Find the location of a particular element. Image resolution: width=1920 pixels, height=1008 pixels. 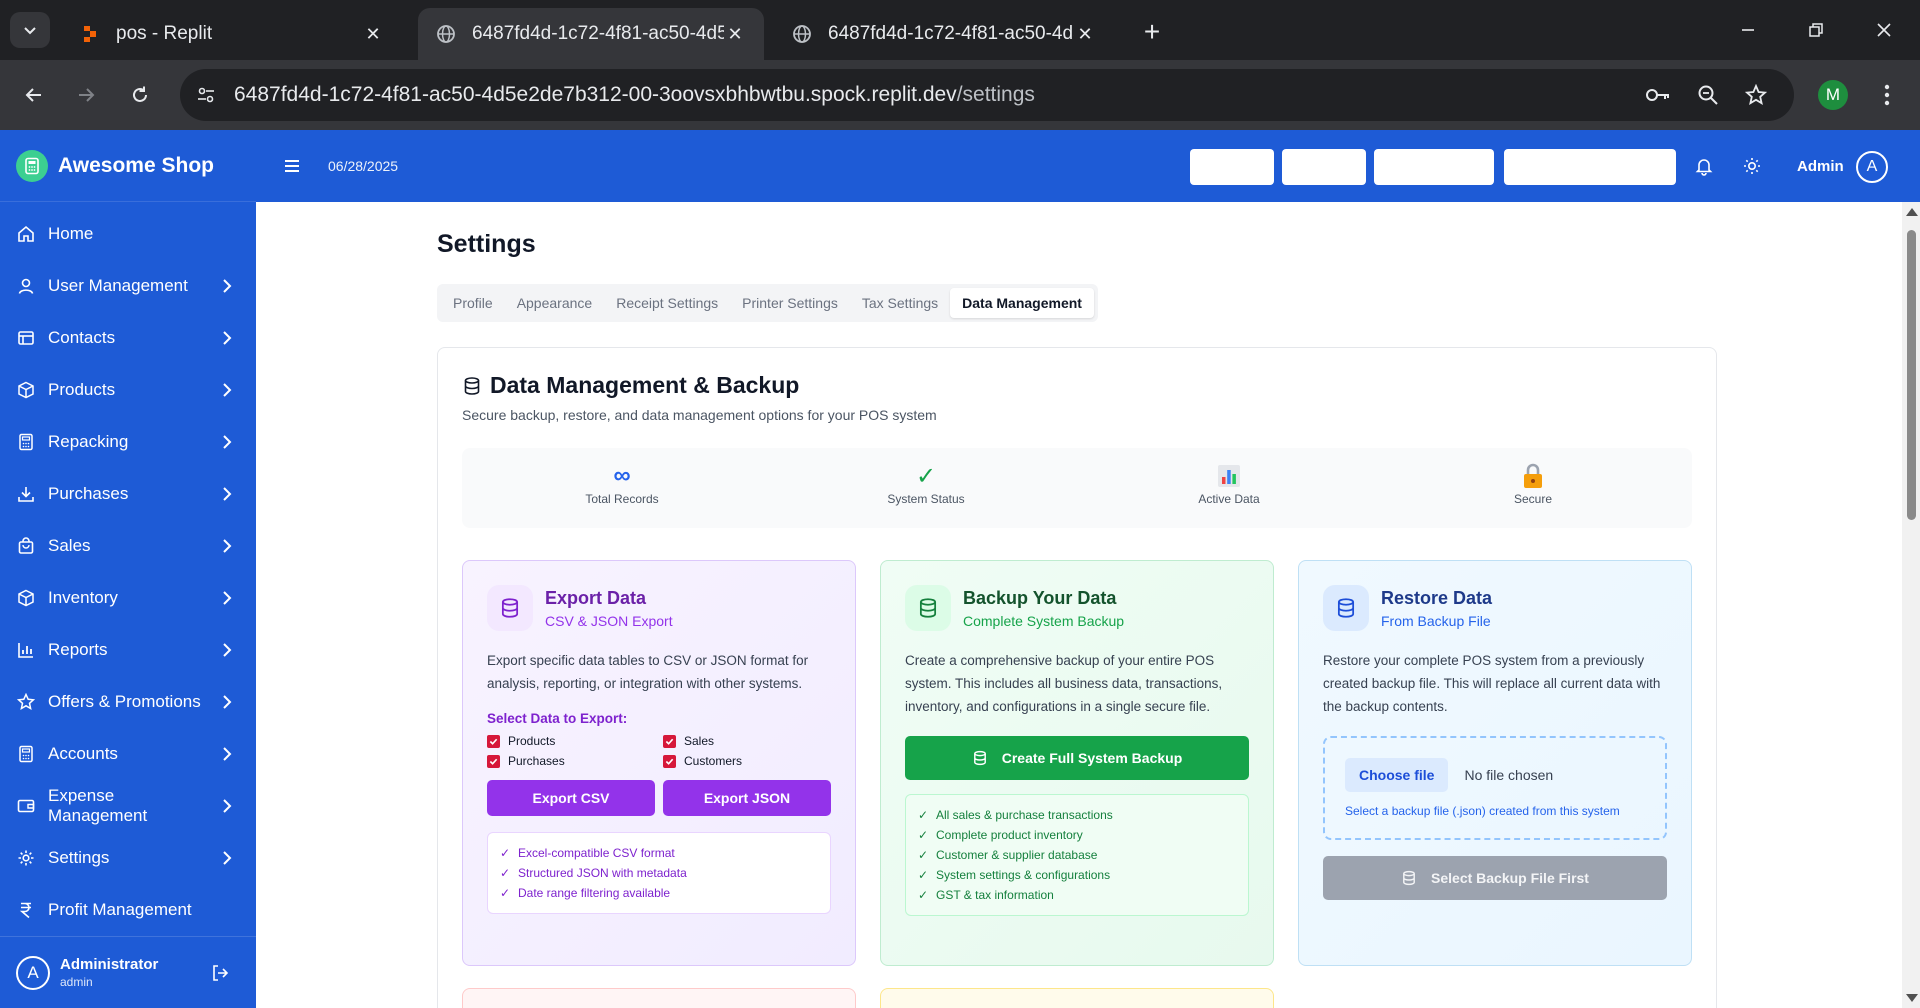

export-options: Products Sales Purchases Customers is located at coordinates (659, 751).